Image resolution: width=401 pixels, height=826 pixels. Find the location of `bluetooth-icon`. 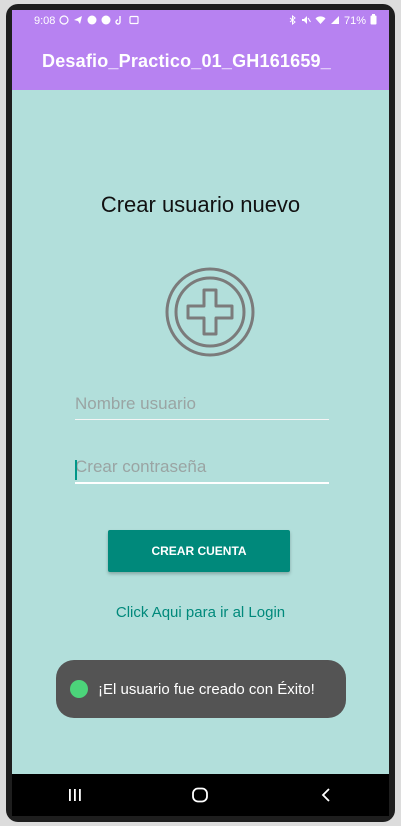

bluetooth-icon is located at coordinates (292, 21).